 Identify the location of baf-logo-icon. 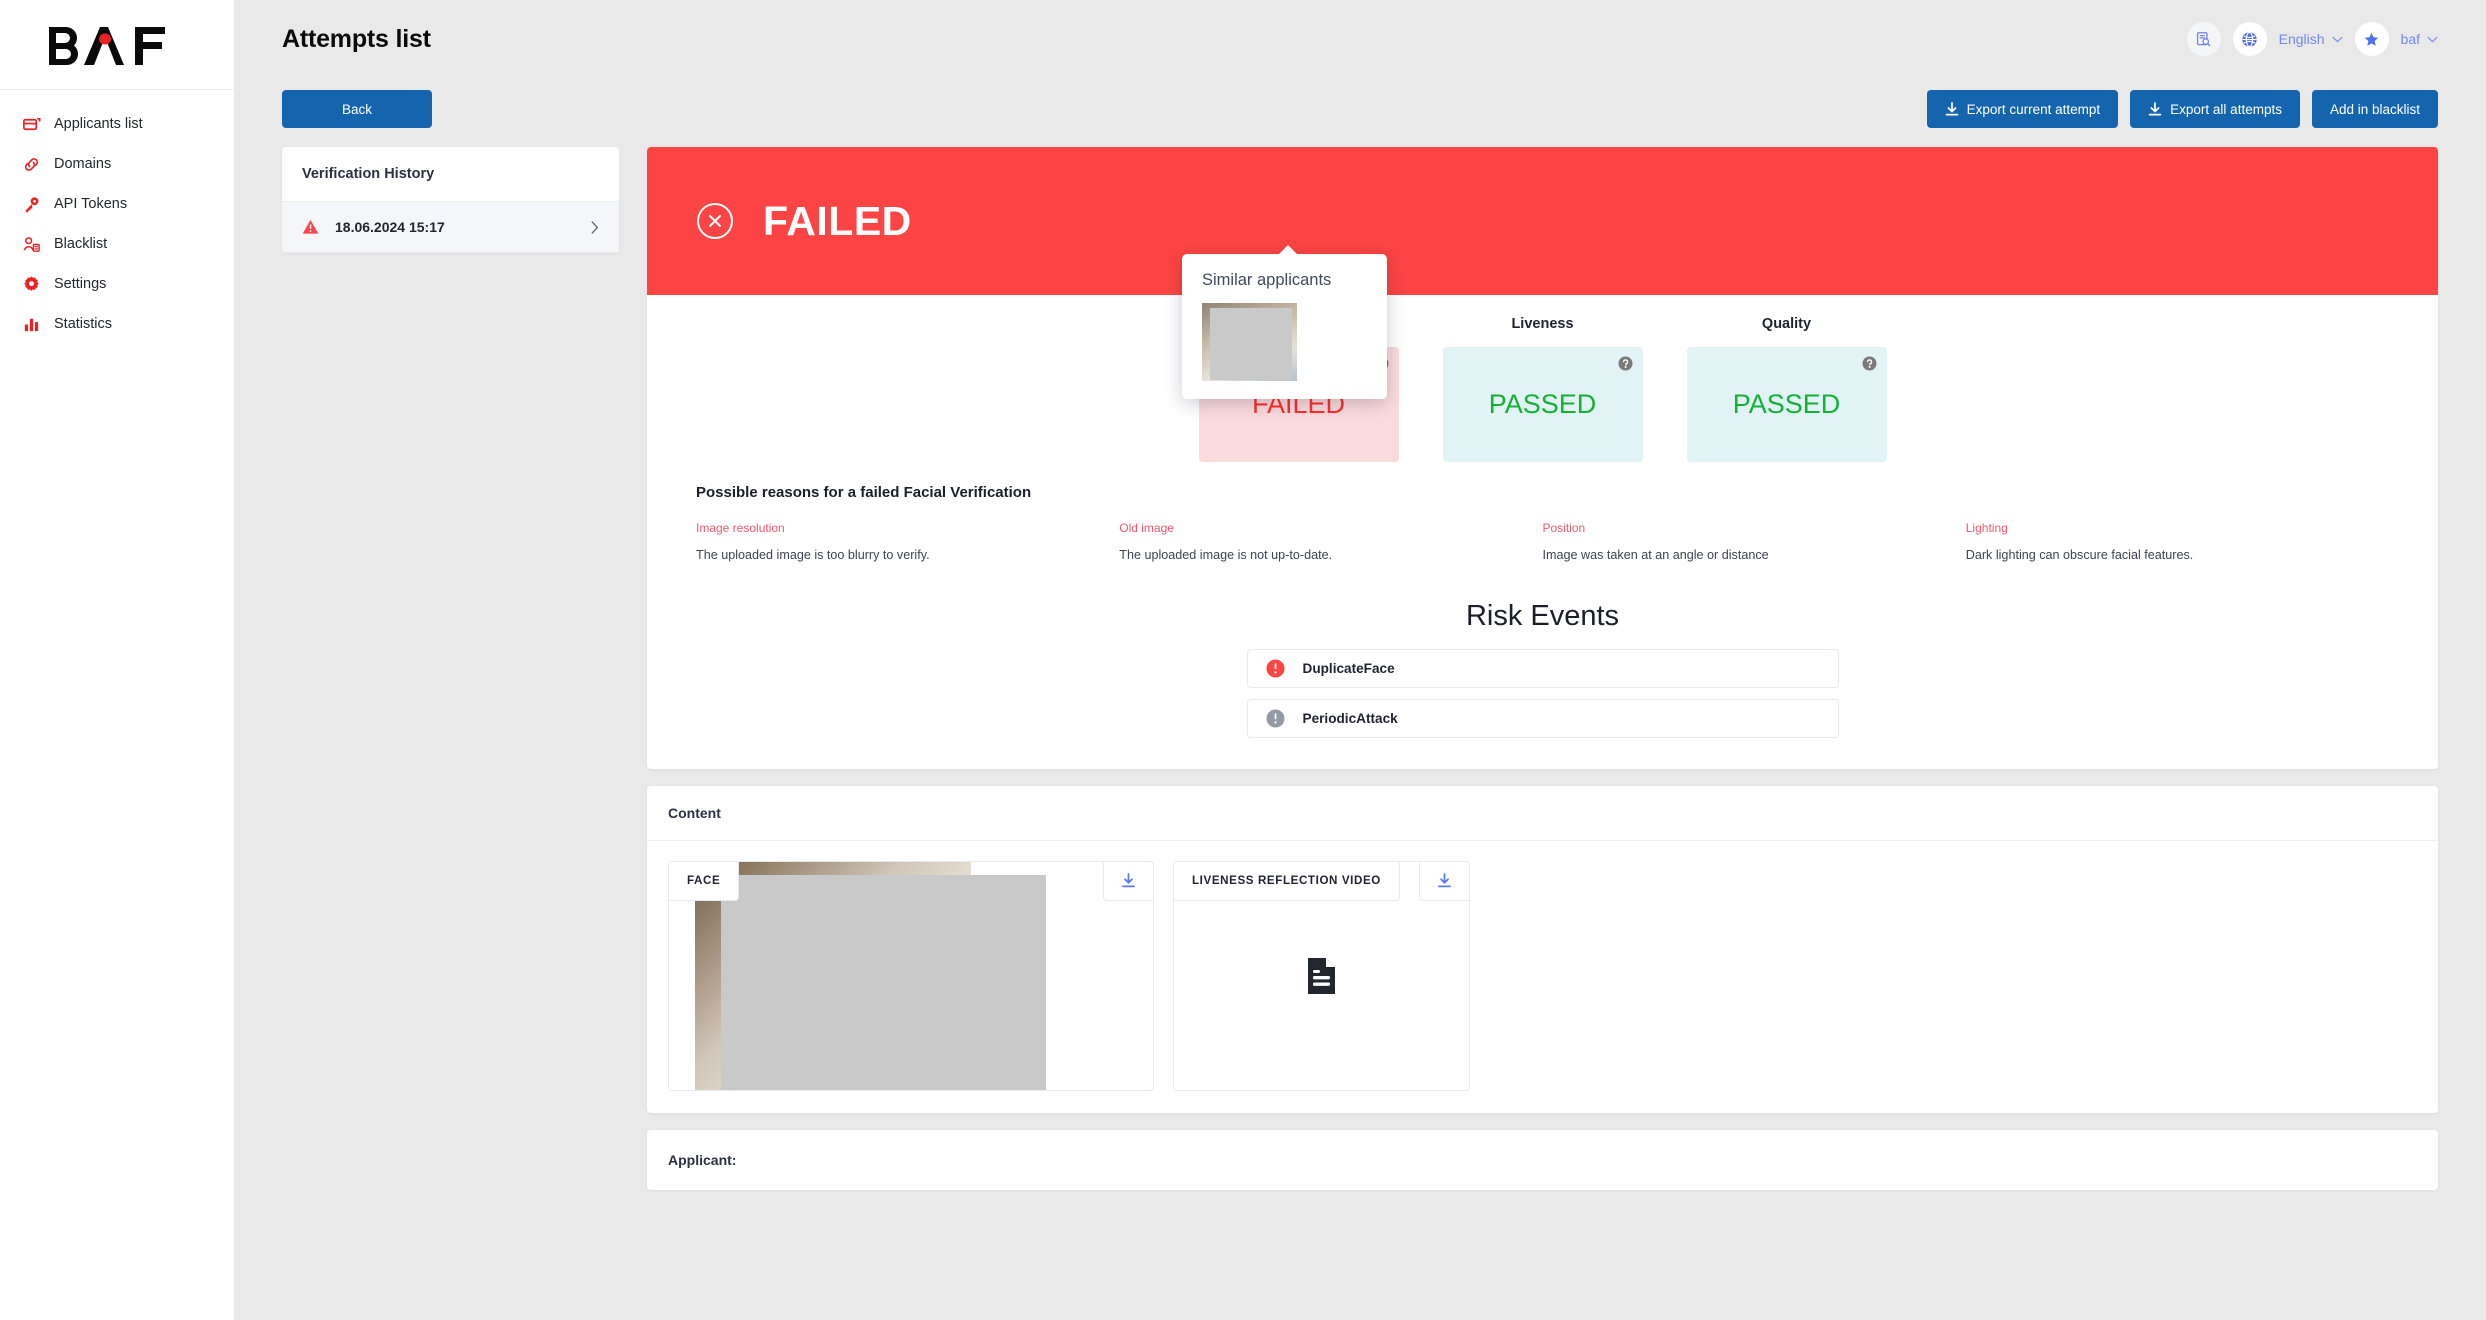
(107, 45).